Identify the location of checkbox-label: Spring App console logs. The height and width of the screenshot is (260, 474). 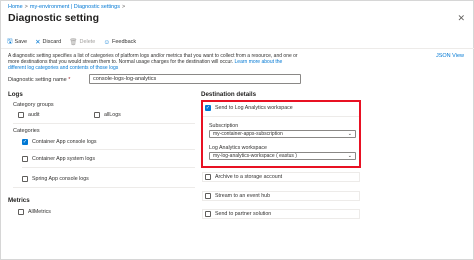
(60, 179).